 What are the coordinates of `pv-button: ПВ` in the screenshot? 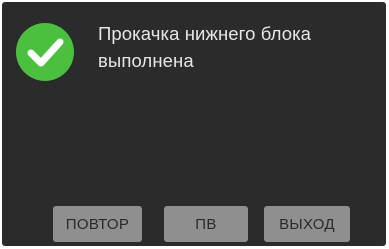 It's located at (206, 224).